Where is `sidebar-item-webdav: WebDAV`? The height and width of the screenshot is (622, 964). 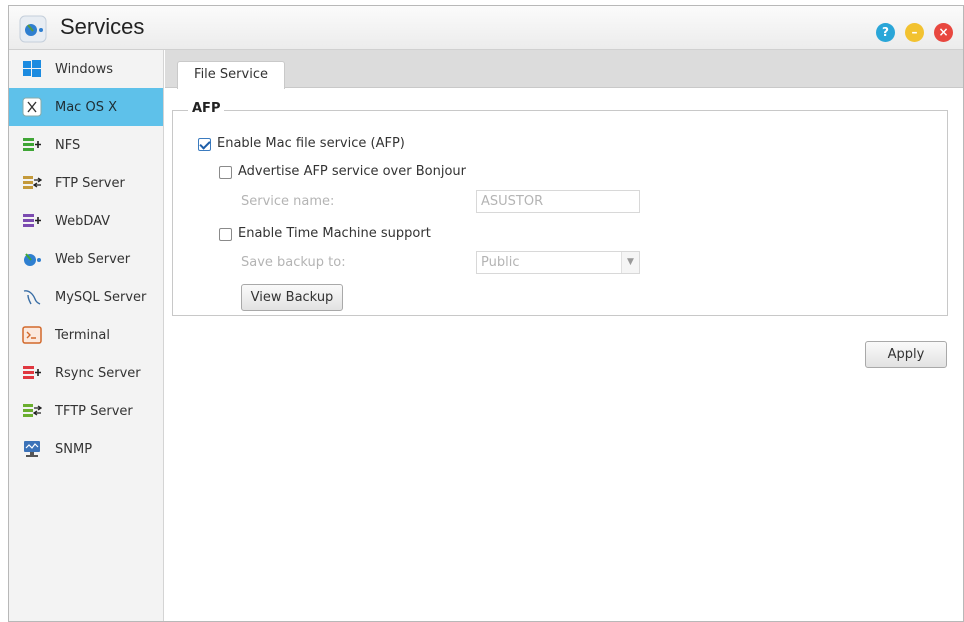
sidebar-item-webdav: WebDAV is located at coordinates (86, 221).